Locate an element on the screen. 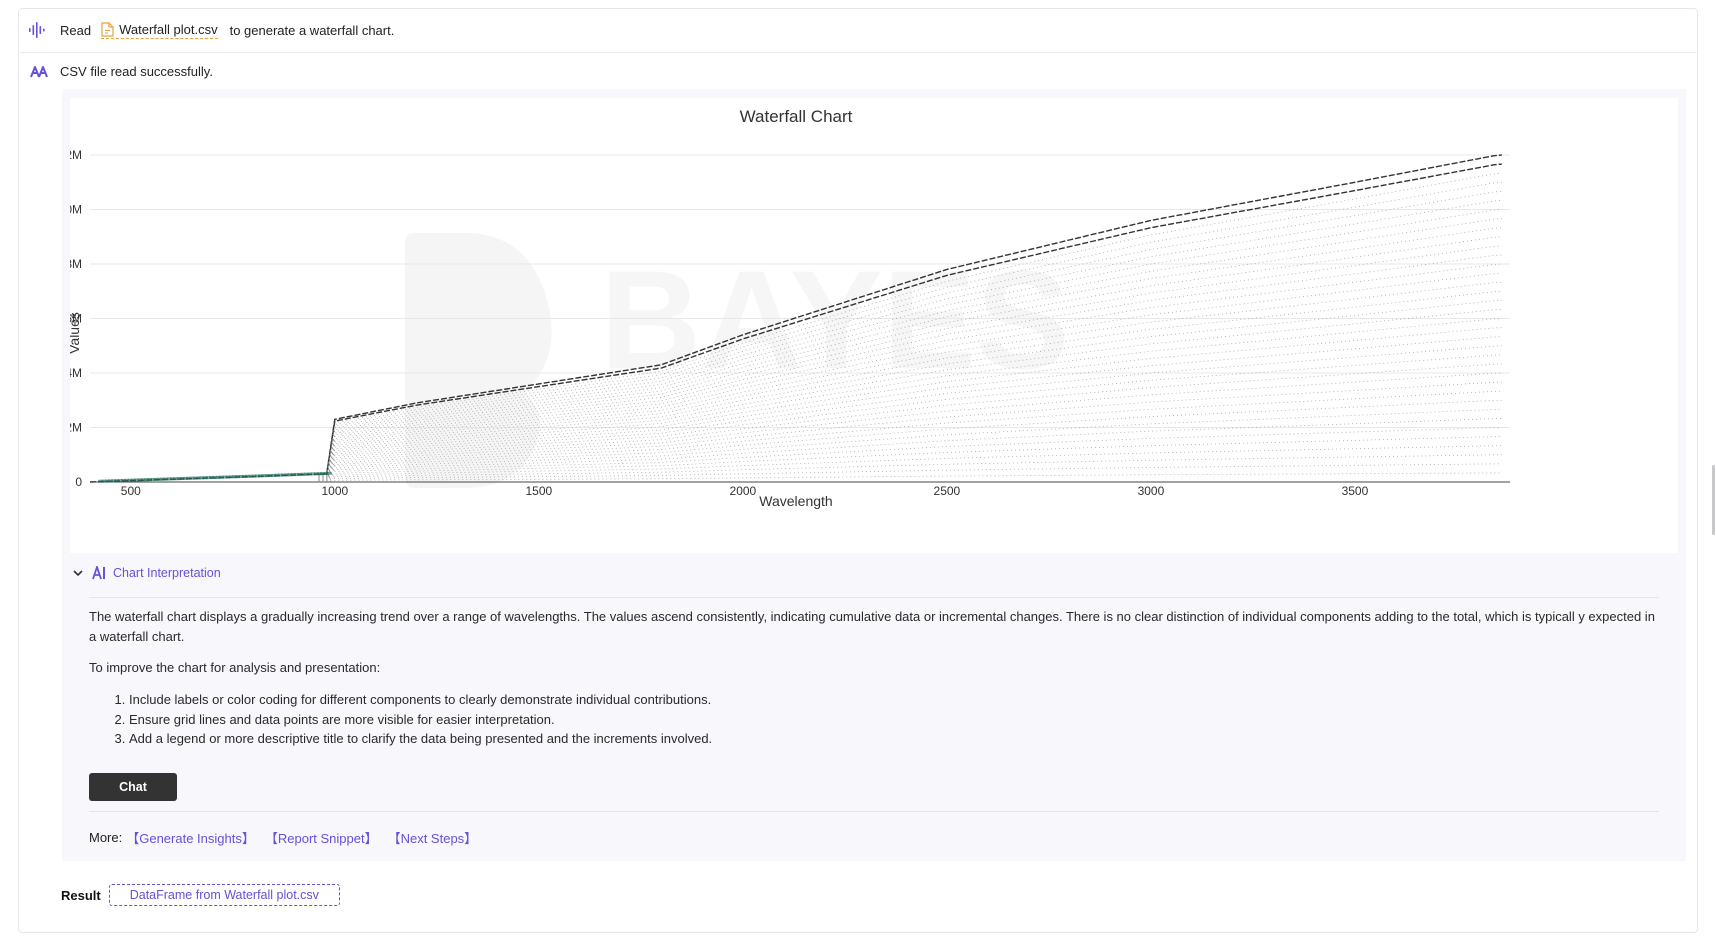 This screenshot has width=1716, height=950. y-axis-label: Values is located at coordinates (76, 333).